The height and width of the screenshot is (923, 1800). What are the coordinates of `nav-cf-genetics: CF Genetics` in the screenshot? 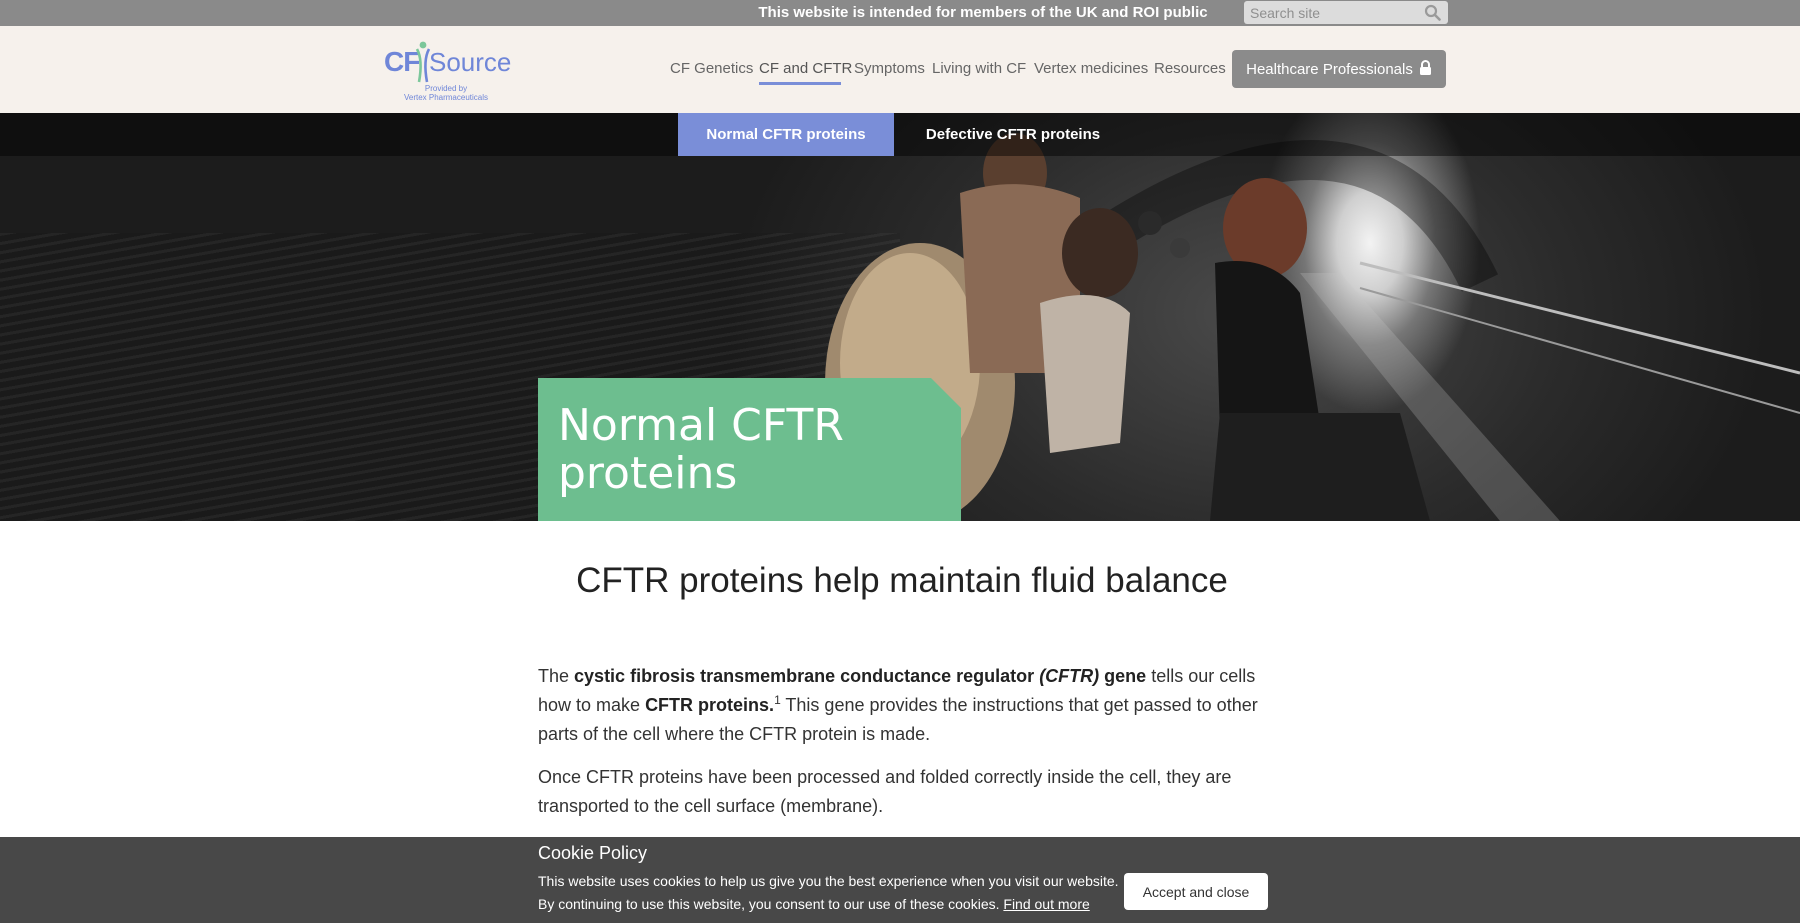 It's located at (711, 68).